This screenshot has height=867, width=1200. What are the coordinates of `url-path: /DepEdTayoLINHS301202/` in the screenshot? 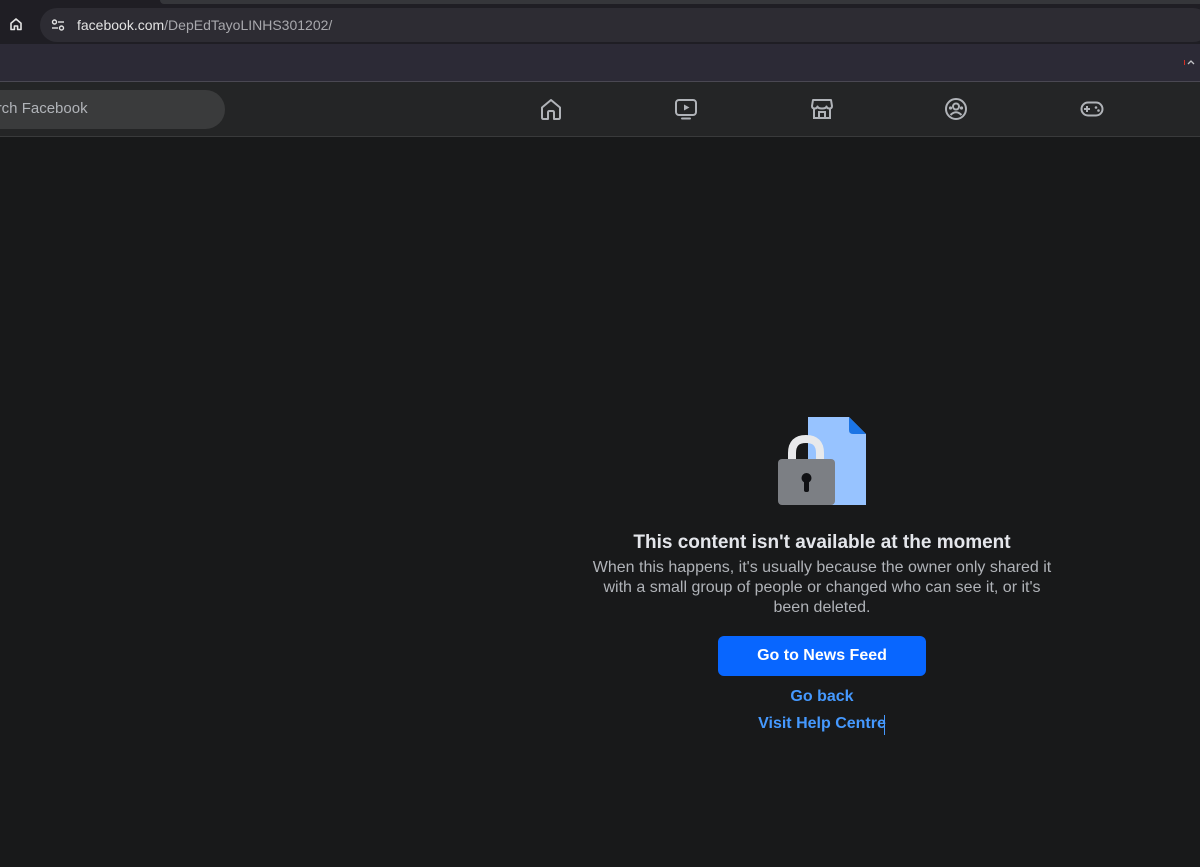 It's located at (248, 25).